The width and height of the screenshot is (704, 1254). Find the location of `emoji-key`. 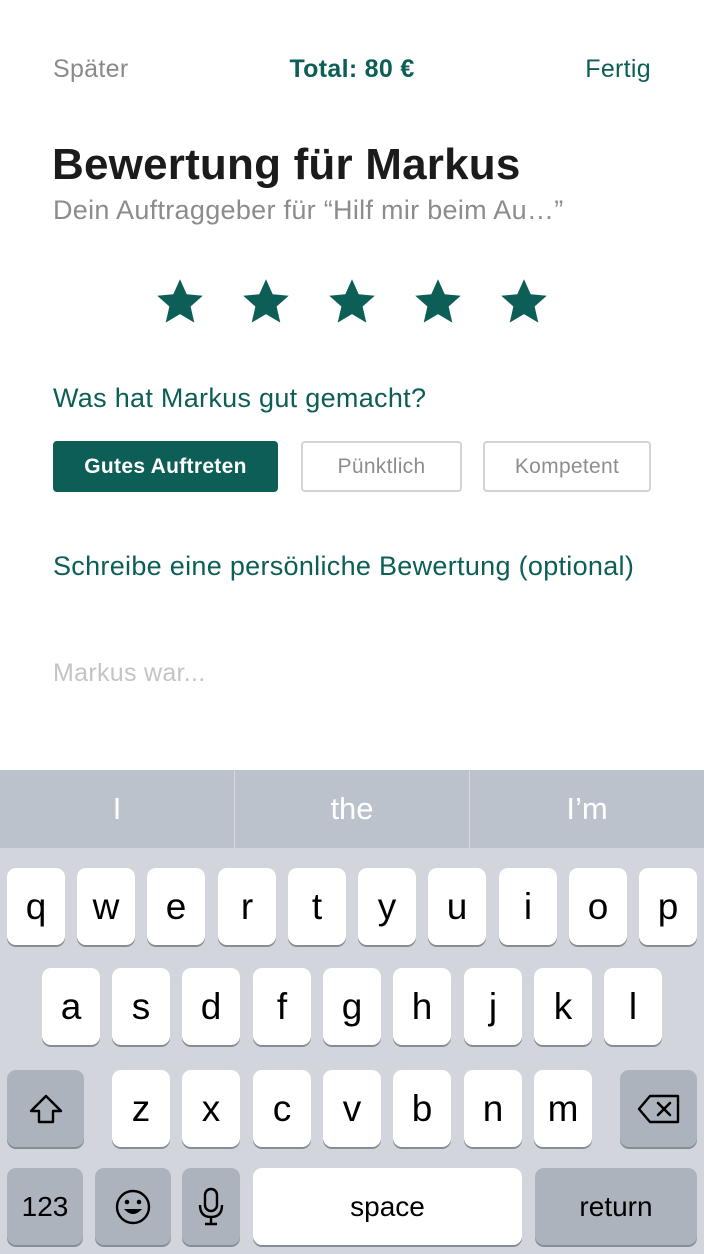

emoji-key is located at coordinates (133, 1206).